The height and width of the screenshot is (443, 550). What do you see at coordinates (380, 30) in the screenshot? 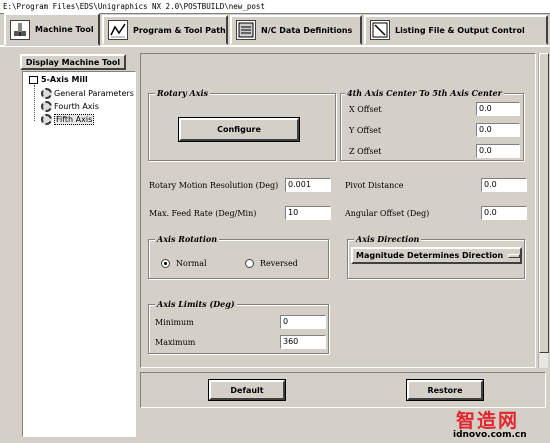
I see `listing-file-icon` at bounding box center [380, 30].